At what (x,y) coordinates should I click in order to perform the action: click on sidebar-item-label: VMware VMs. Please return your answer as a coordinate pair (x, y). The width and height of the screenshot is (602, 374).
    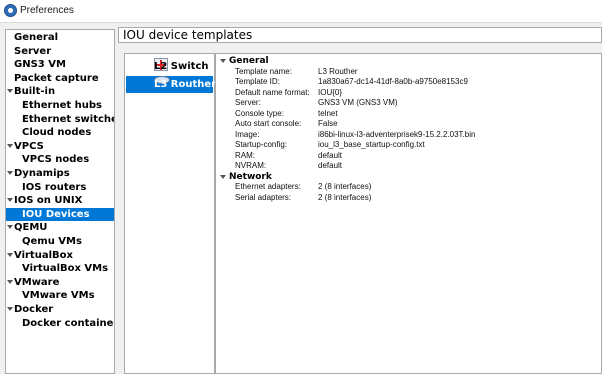
    Looking at the image, I should click on (58, 296).